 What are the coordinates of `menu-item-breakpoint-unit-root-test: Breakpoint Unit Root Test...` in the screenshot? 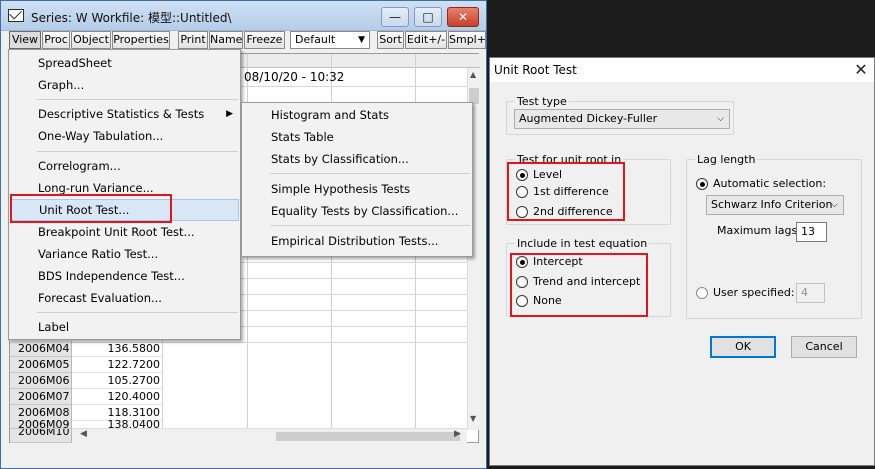 It's located at (124, 232).